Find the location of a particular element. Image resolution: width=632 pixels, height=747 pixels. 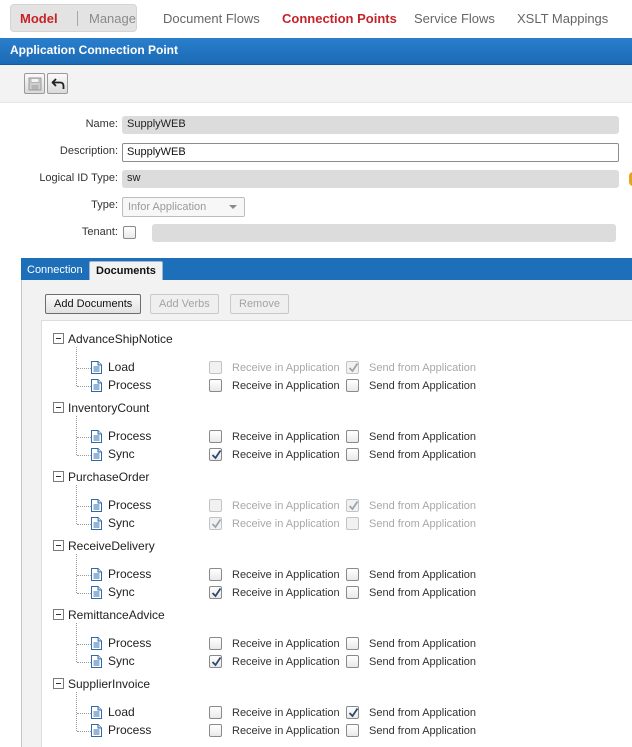

nav-service-flows: Service Flows is located at coordinates (454, 18).